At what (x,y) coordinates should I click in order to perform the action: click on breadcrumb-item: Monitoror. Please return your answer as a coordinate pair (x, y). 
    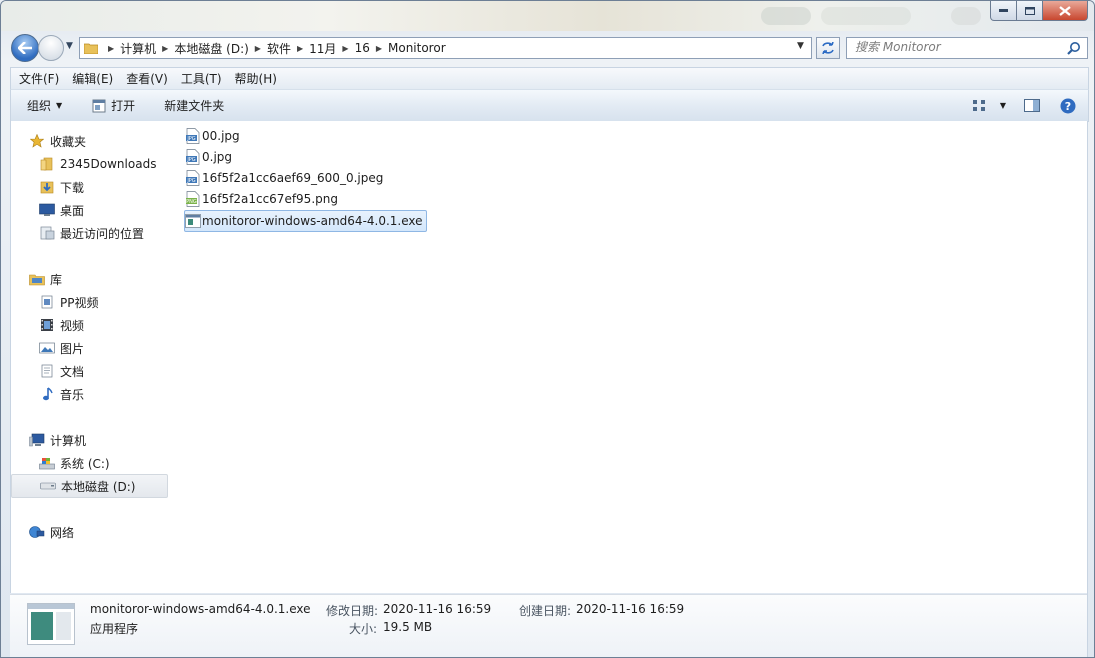
    Looking at the image, I should click on (417, 48).